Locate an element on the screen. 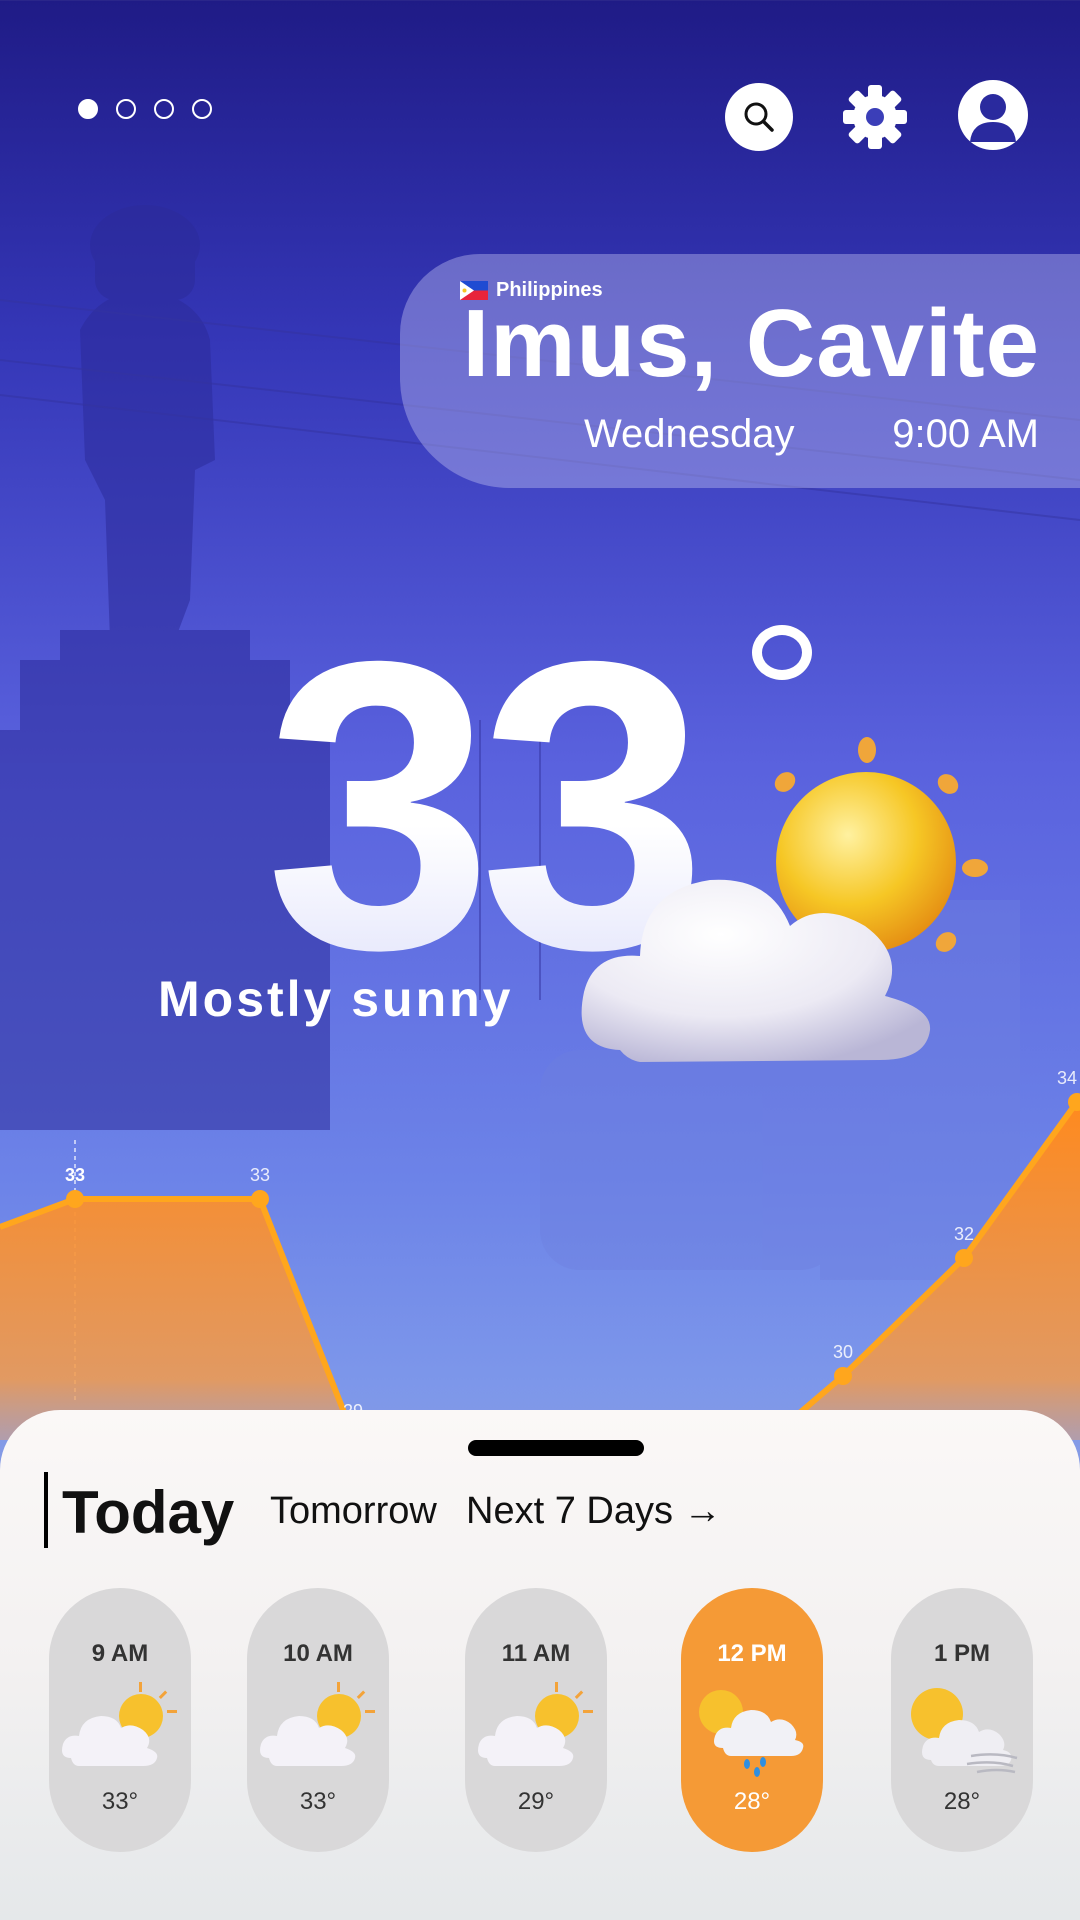 This screenshot has width=1080, height=1920. hour-card-12pm: 12 PM 28° is located at coordinates (752, 1720).